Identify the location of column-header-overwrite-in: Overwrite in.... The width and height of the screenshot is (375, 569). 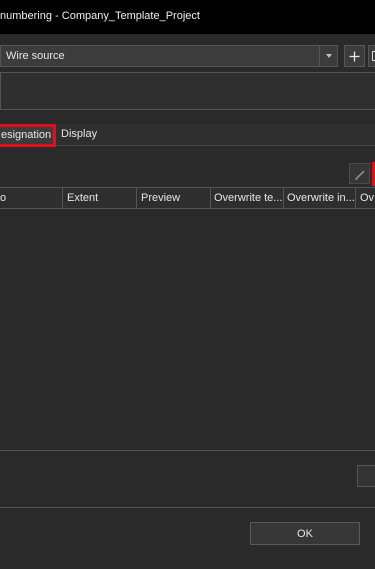
(320, 198).